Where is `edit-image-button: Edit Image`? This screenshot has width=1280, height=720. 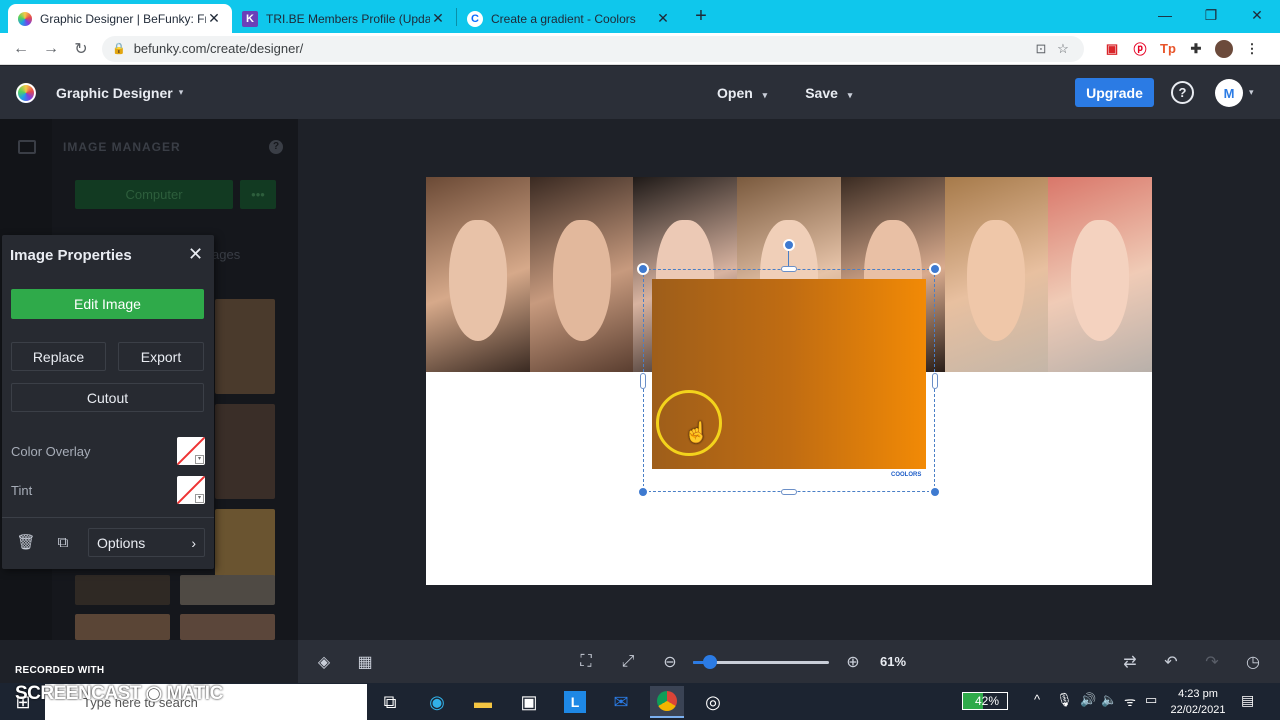 edit-image-button: Edit Image is located at coordinates (107, 304).